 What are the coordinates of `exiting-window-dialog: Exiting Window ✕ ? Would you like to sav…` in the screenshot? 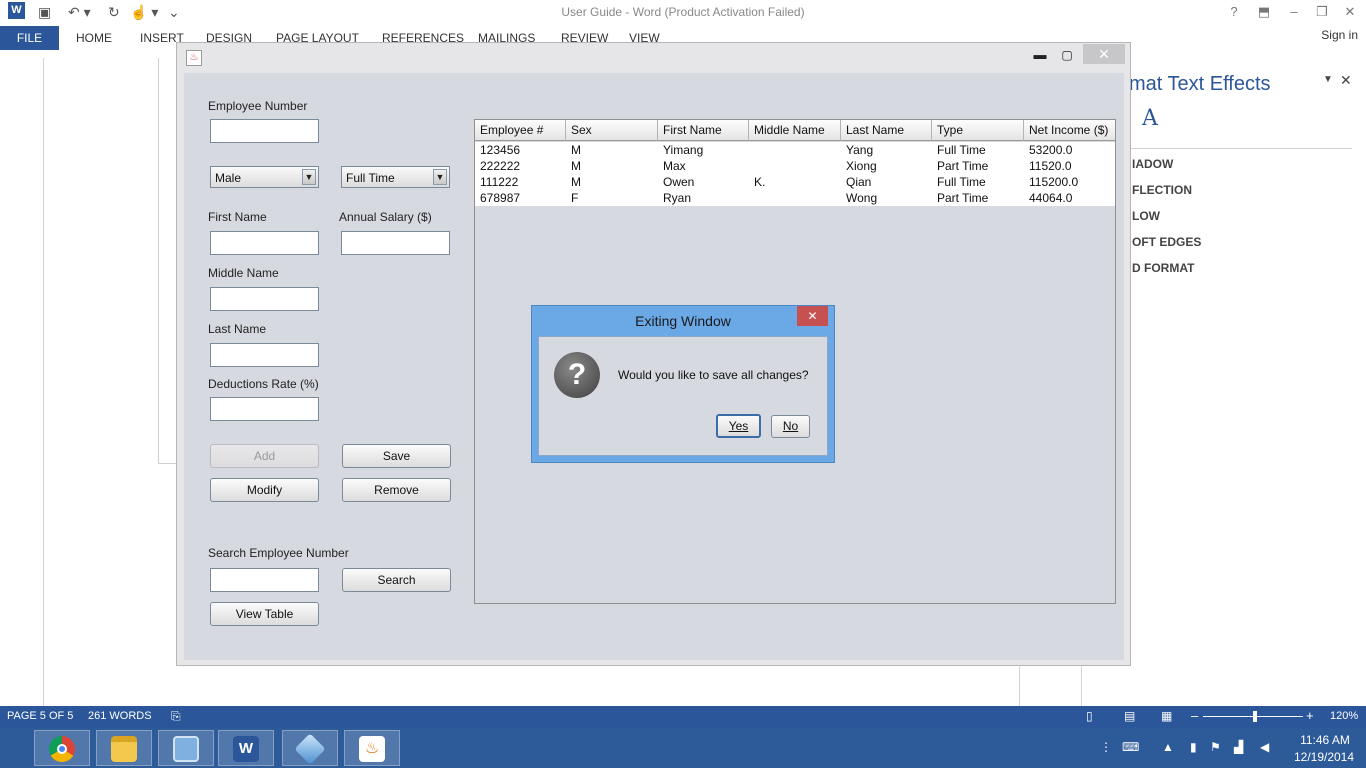 It's located at (683, 384).